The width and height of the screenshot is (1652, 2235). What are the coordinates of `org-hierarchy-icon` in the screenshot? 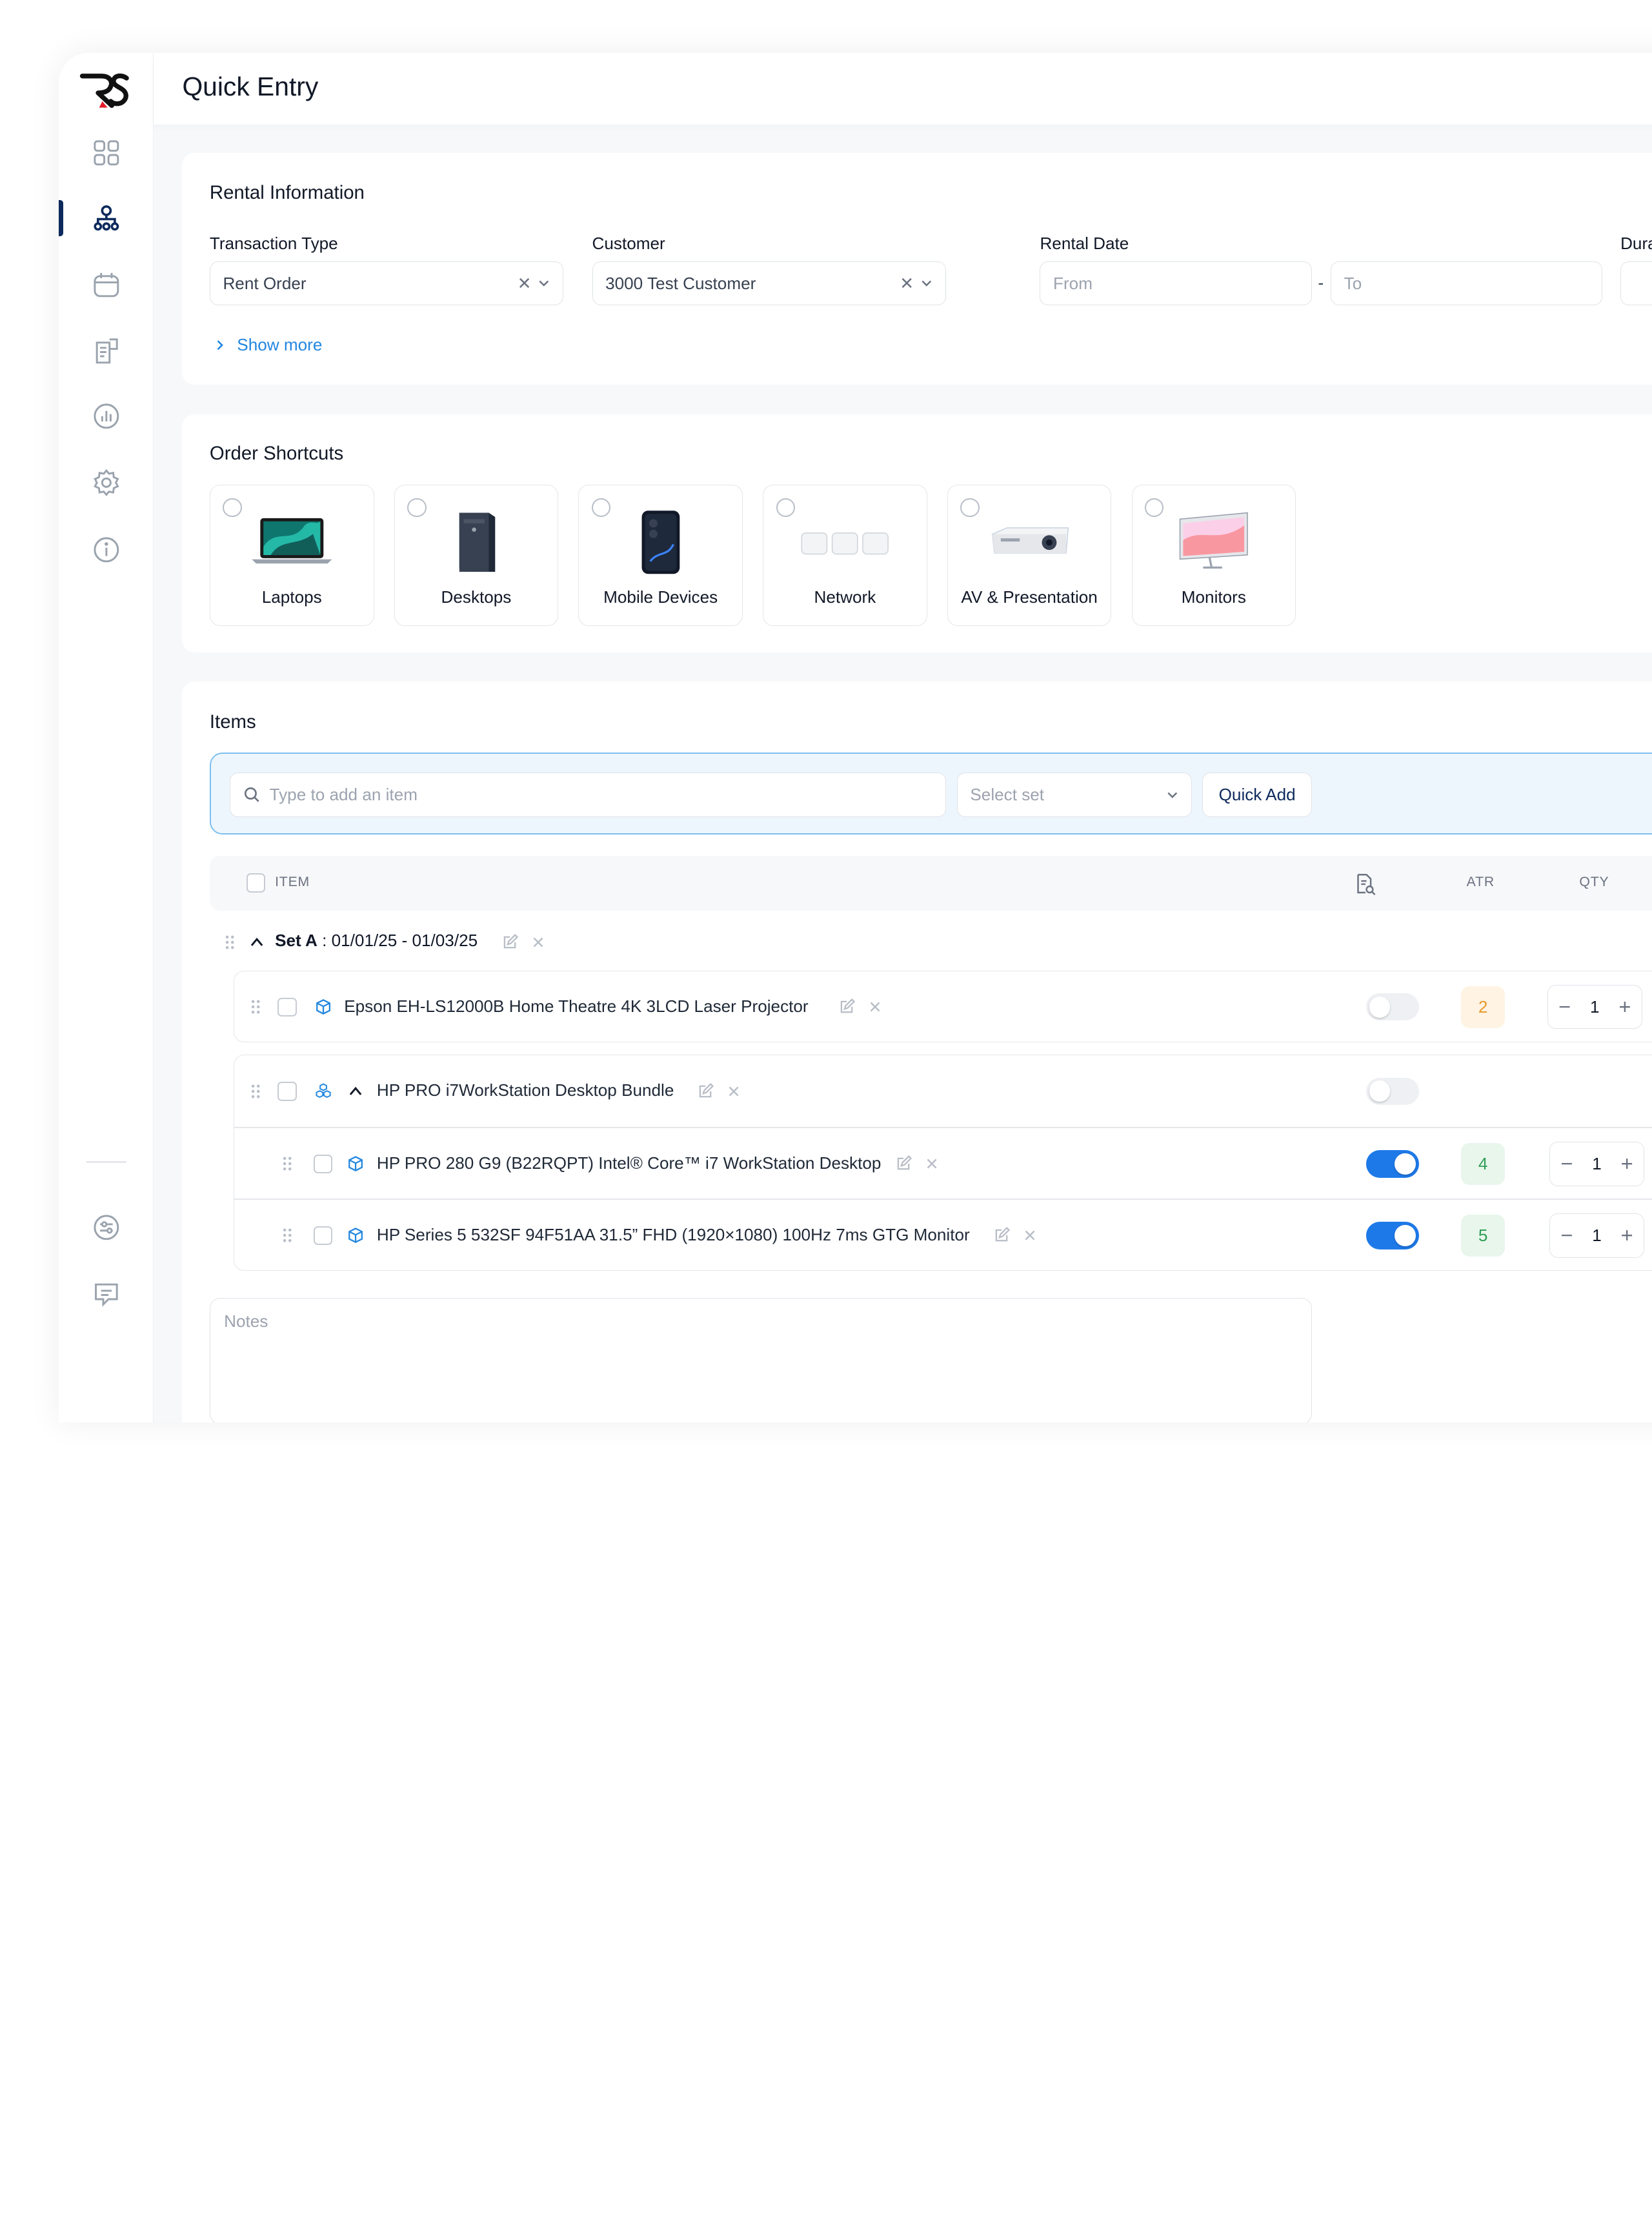 It's located at (106, 218).